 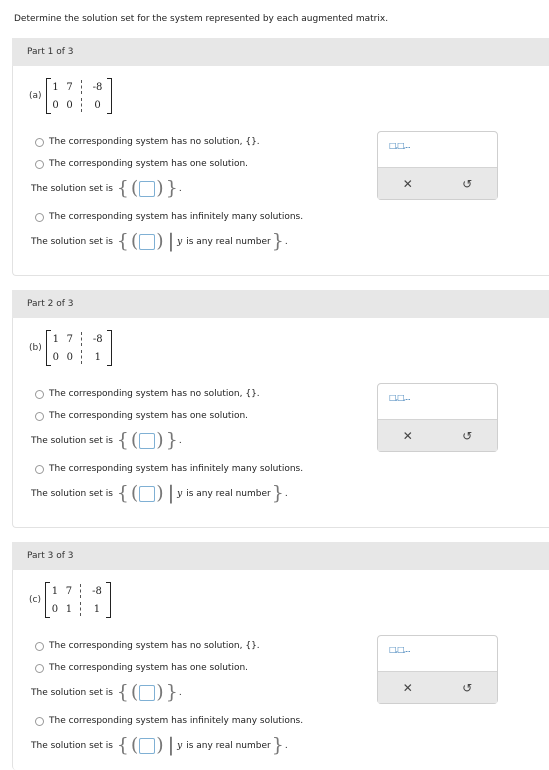 I want to click on math-palette-3: □,□,... ✕ ↺, so click(x=437, y=669).